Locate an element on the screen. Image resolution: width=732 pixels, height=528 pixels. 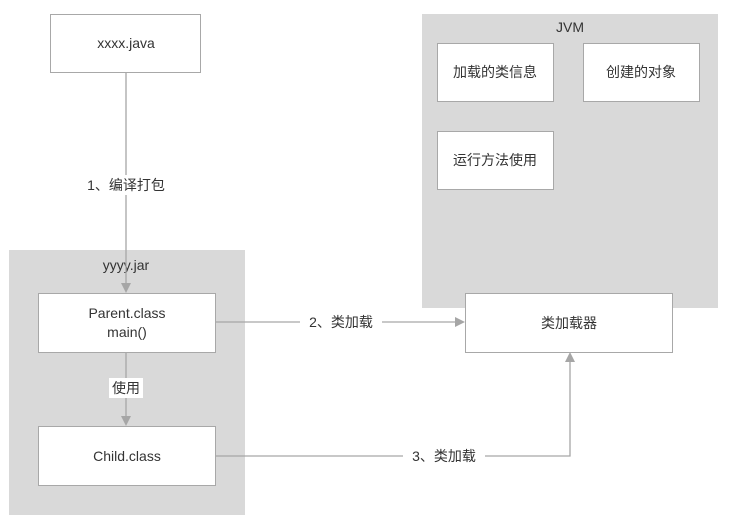
edge-load-child is located at coordinates (393, 408).